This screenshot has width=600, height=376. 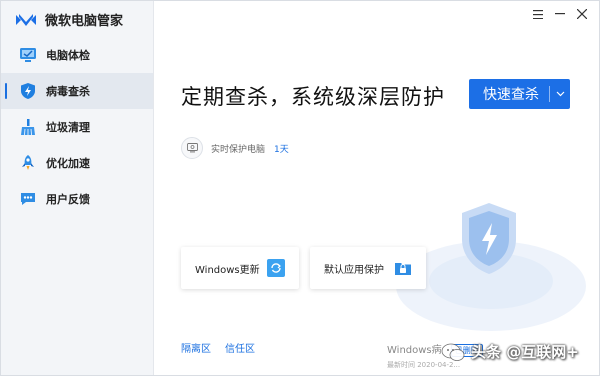 I want to click on quick-scan-label: 快速查杀, so click(x=511, y=95).